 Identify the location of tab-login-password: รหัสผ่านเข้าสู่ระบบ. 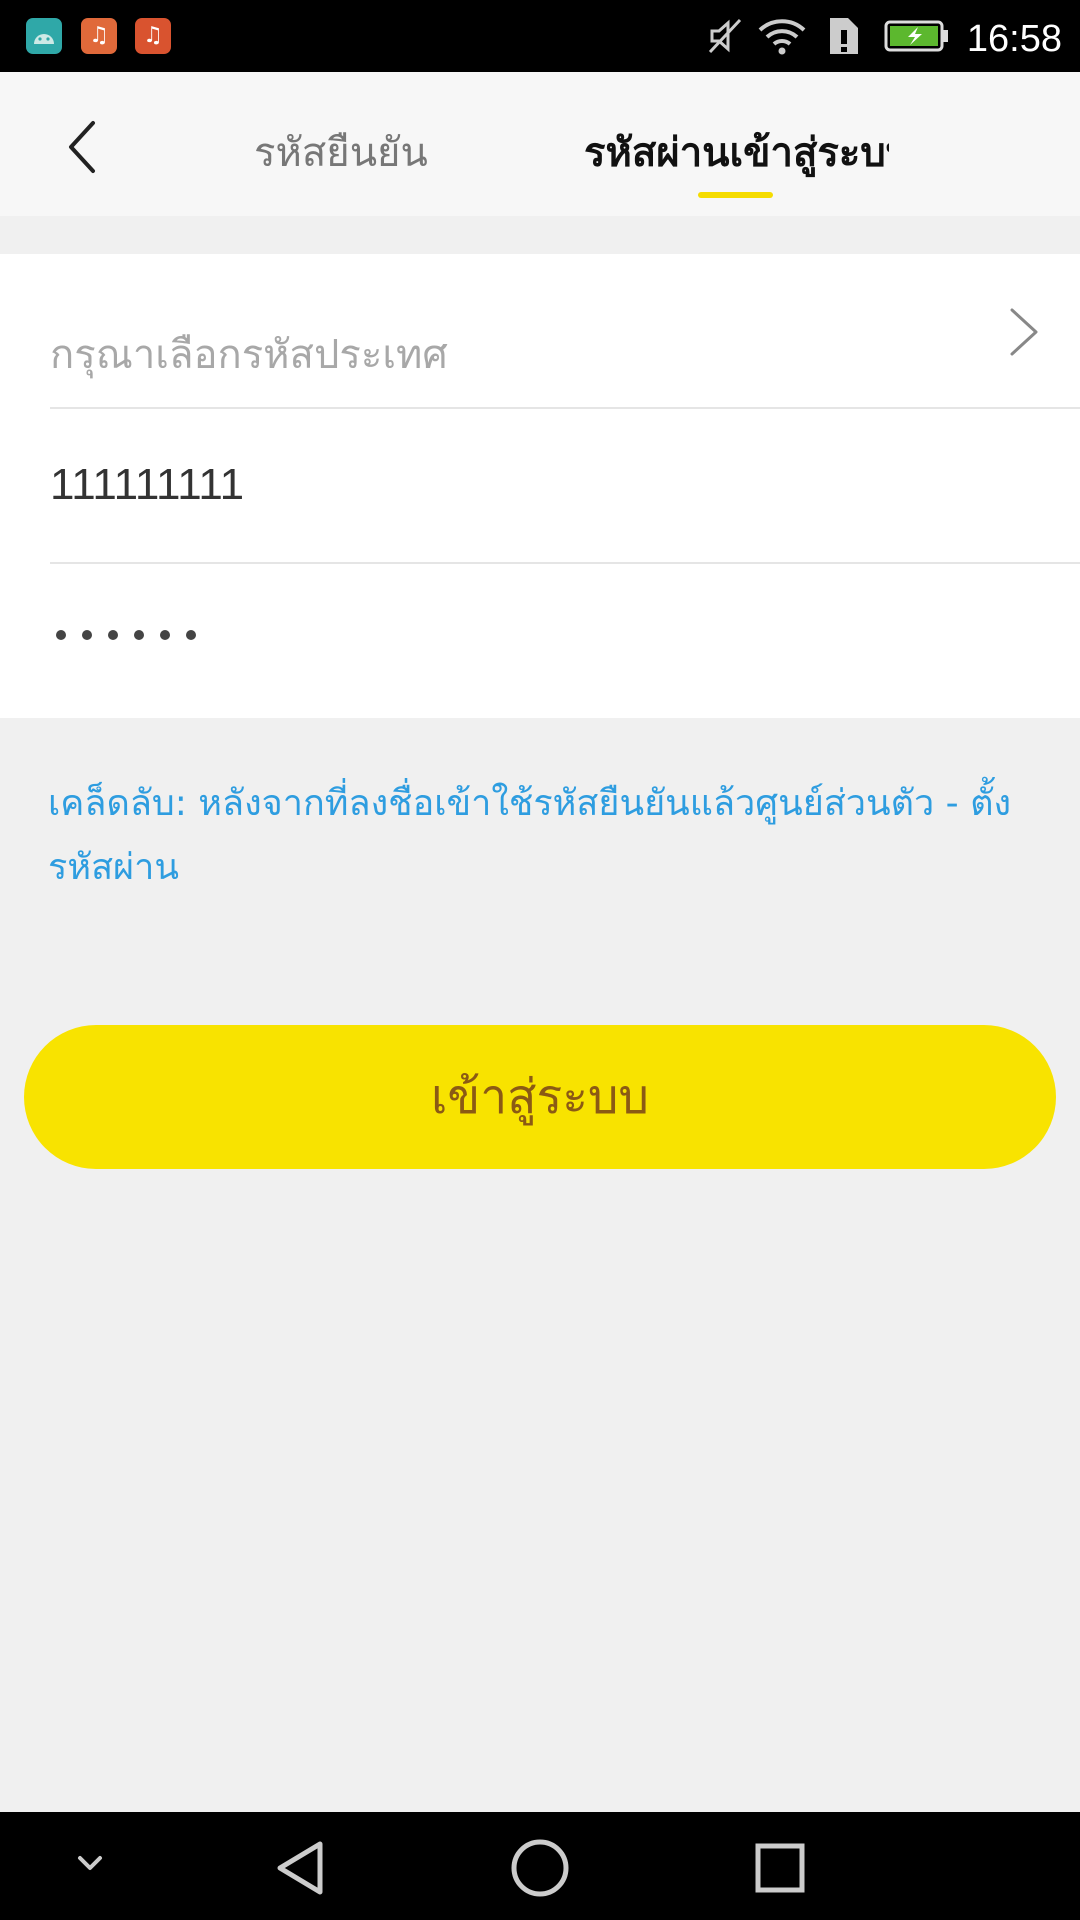
(736, 152).